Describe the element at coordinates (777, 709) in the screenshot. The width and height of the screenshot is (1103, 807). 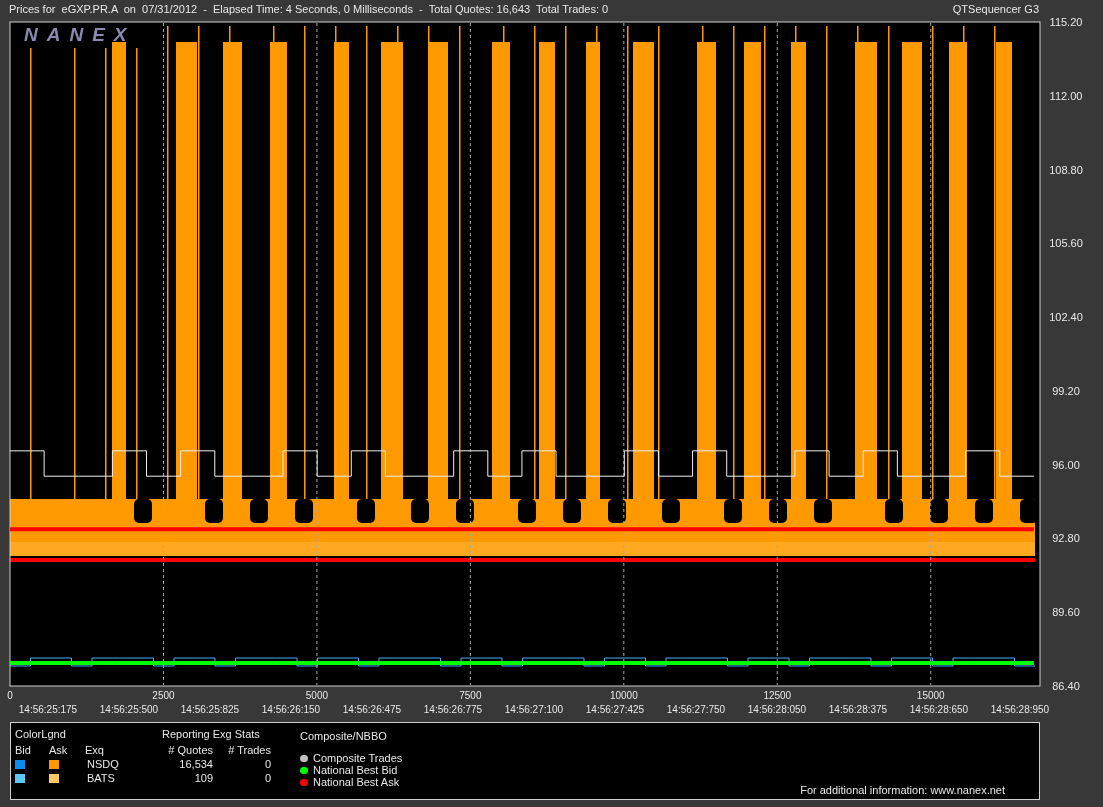
I see `time-label: 14:56:28:050` at that location.